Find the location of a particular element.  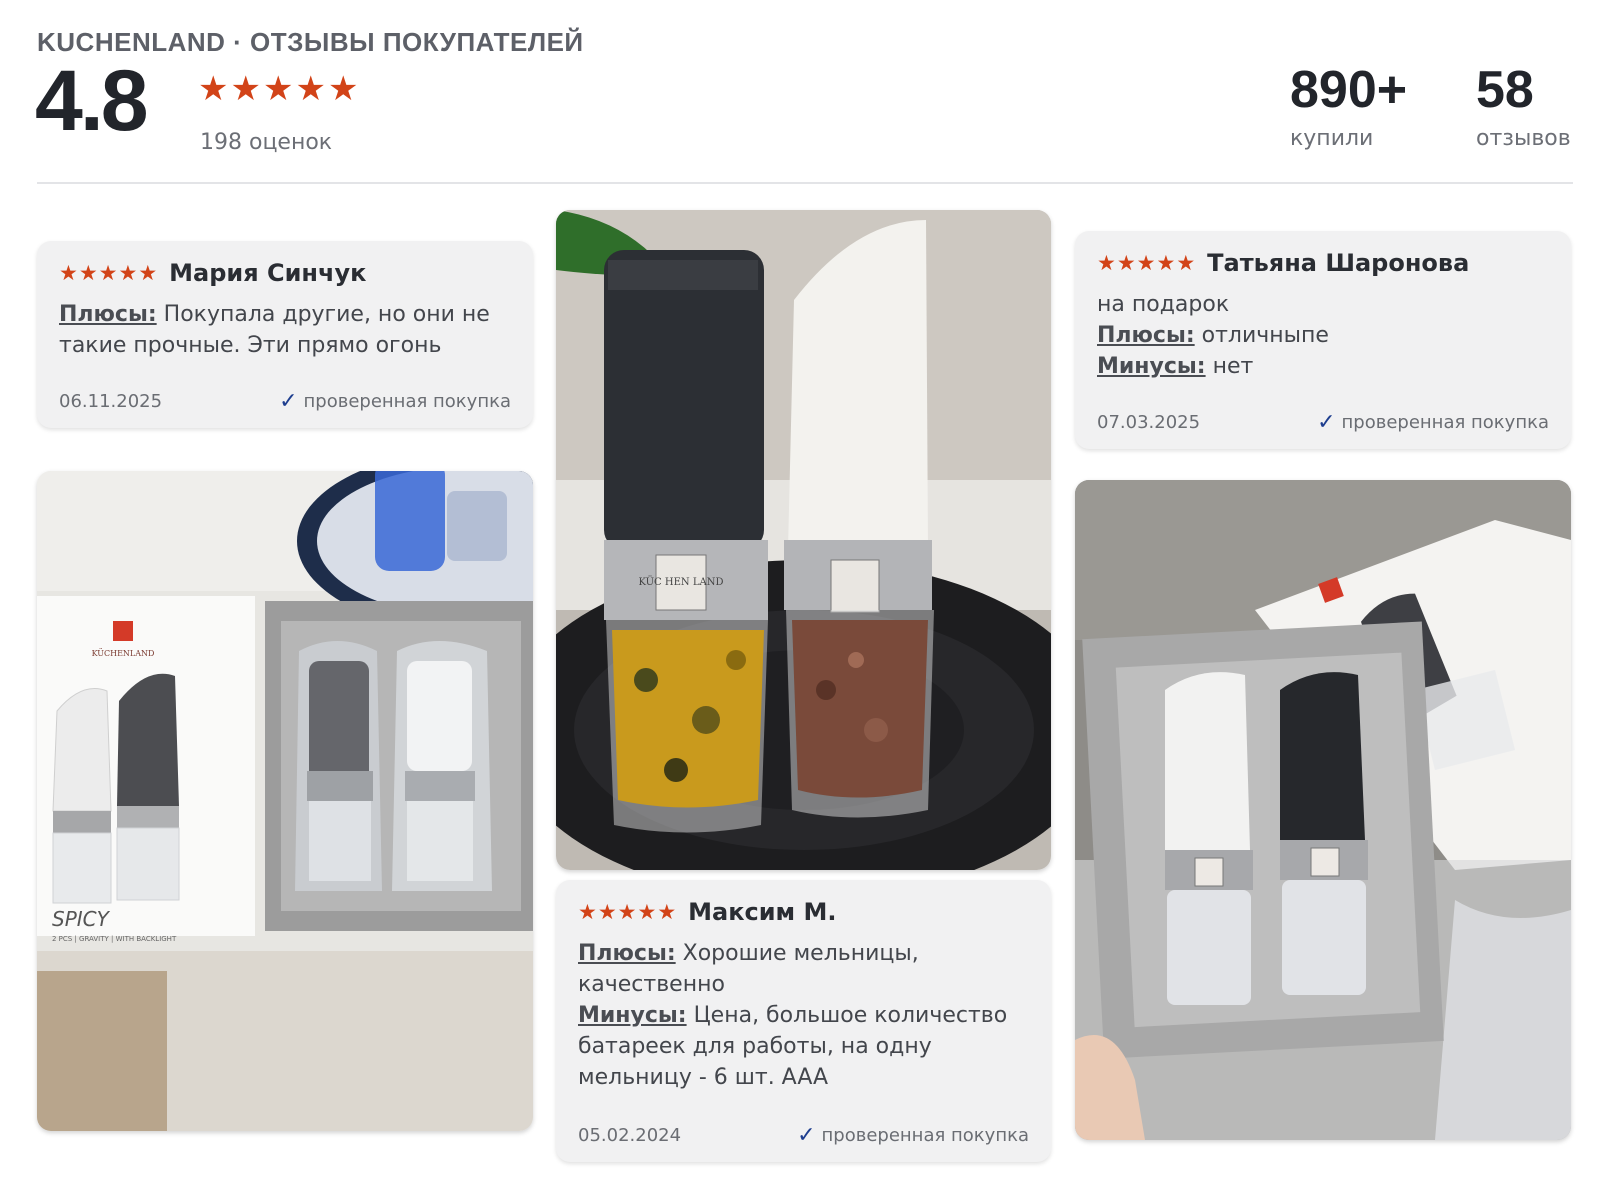

review-text: на подарок Плюсы: отличныпе Минусы: нет is located at coordinates (1323, 335).